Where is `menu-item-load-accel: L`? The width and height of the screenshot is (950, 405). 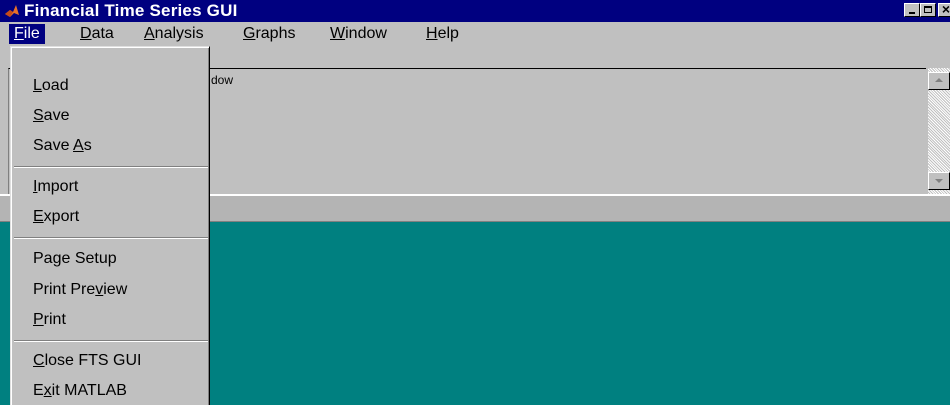 menu-item-load-accel: L is located at coordinates (37, 85).